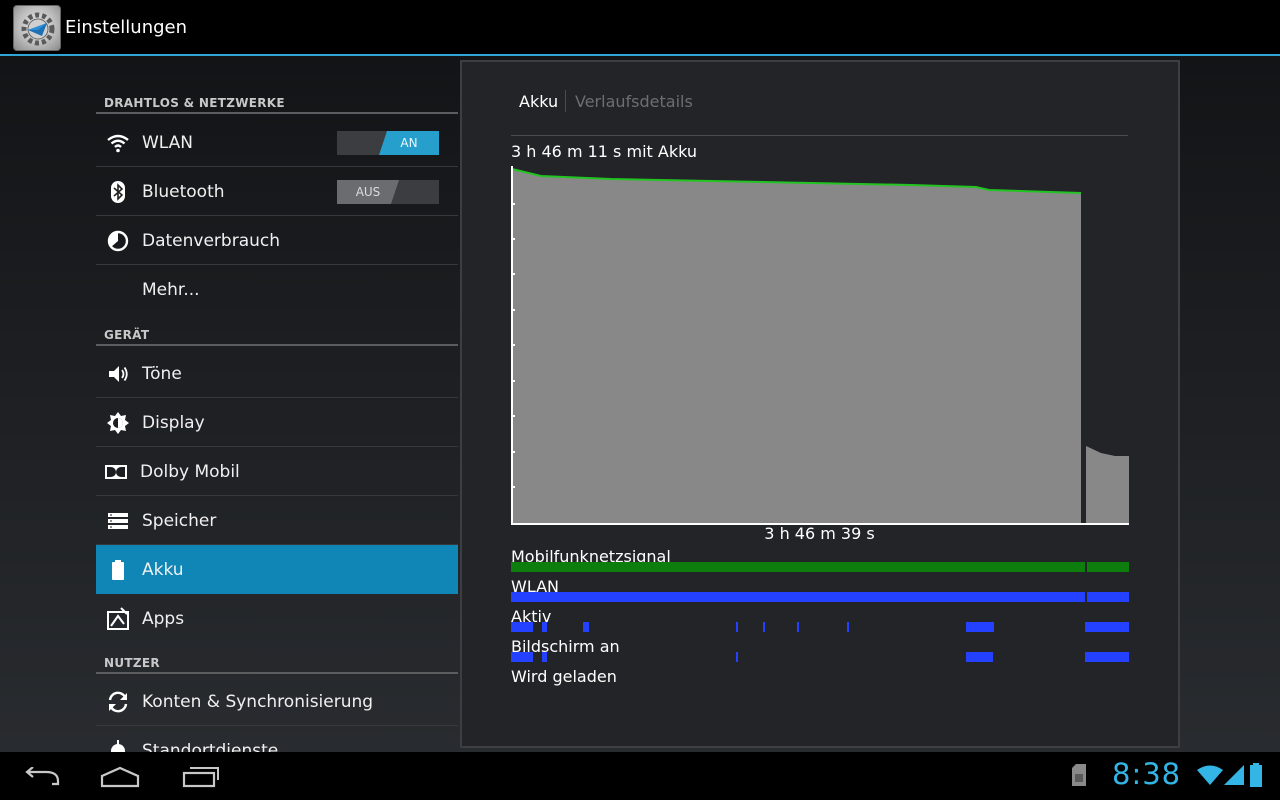  What do you see at coordinates (277, 373) in the screenshot?
I see `nav-item-sounds: Töne` at bounding box center [277, 373].